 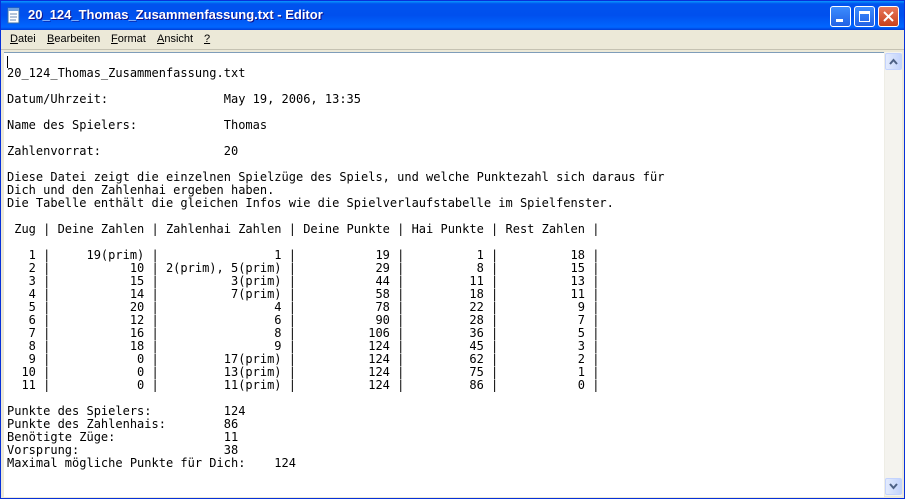 I want to click on close-button, so click(x=888, y=16).